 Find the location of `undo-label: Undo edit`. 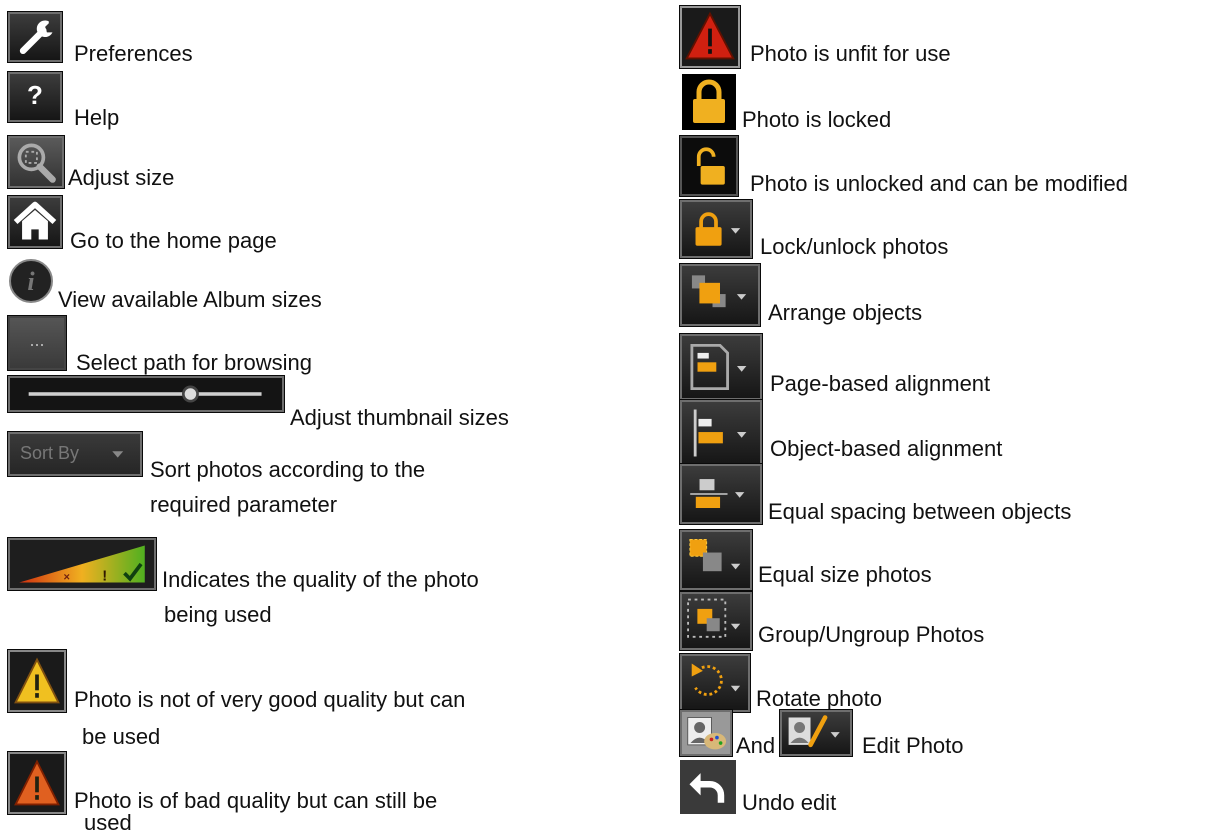

undo-label: Undo edit is located at coordinates (789, 802).